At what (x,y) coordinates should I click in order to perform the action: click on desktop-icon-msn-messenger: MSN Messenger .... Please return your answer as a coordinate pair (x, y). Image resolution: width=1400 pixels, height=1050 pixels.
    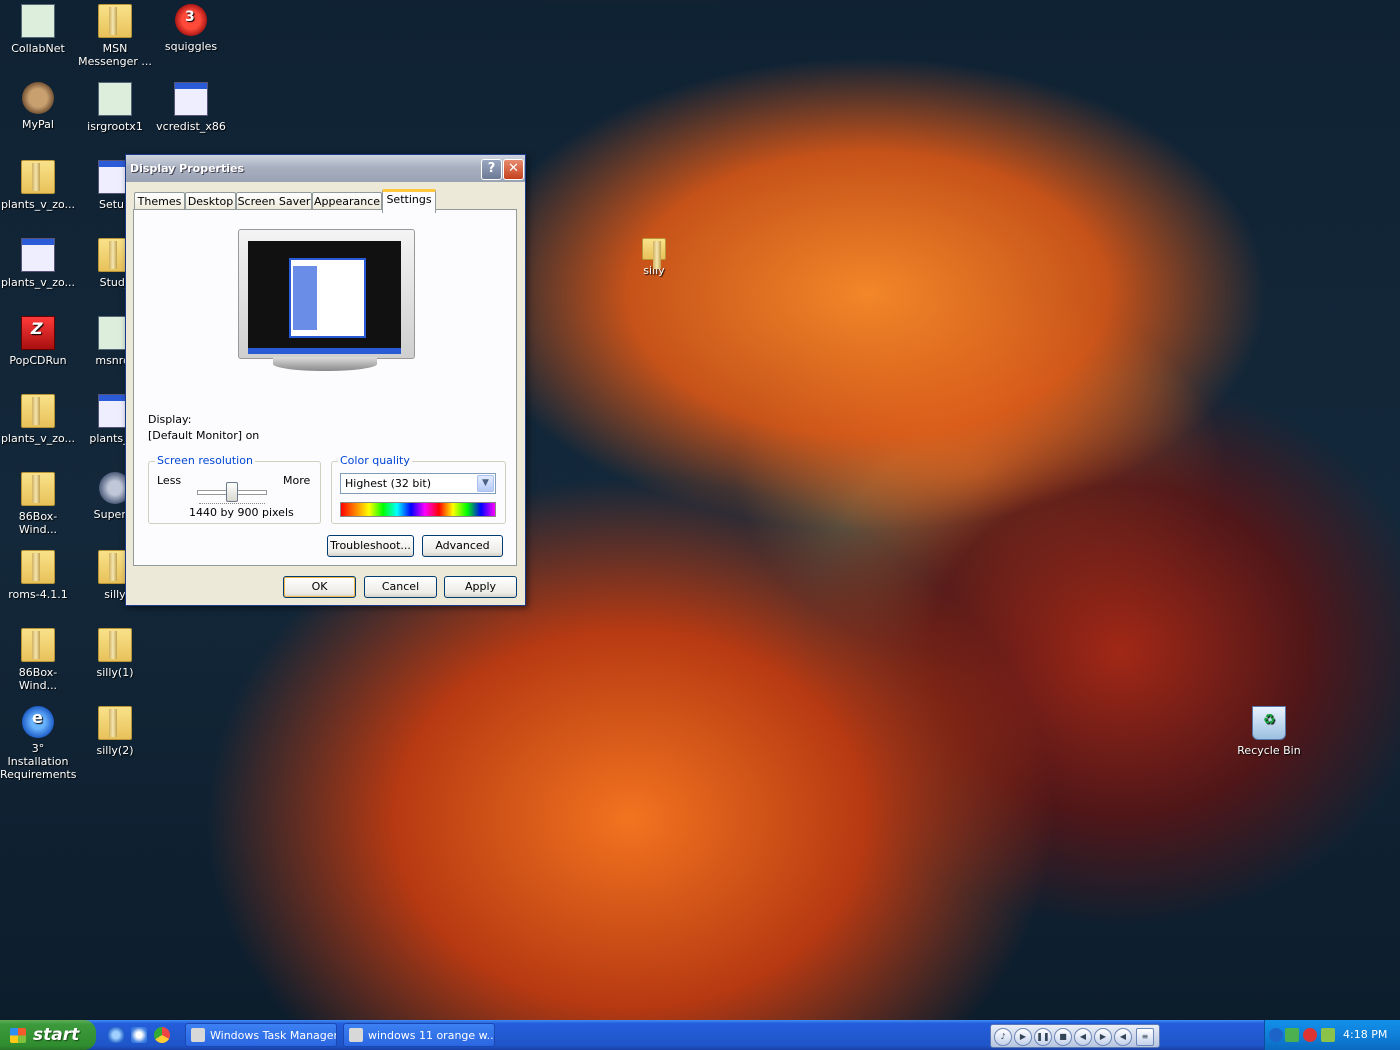
    Looking at the image, I should click on (115, 36).